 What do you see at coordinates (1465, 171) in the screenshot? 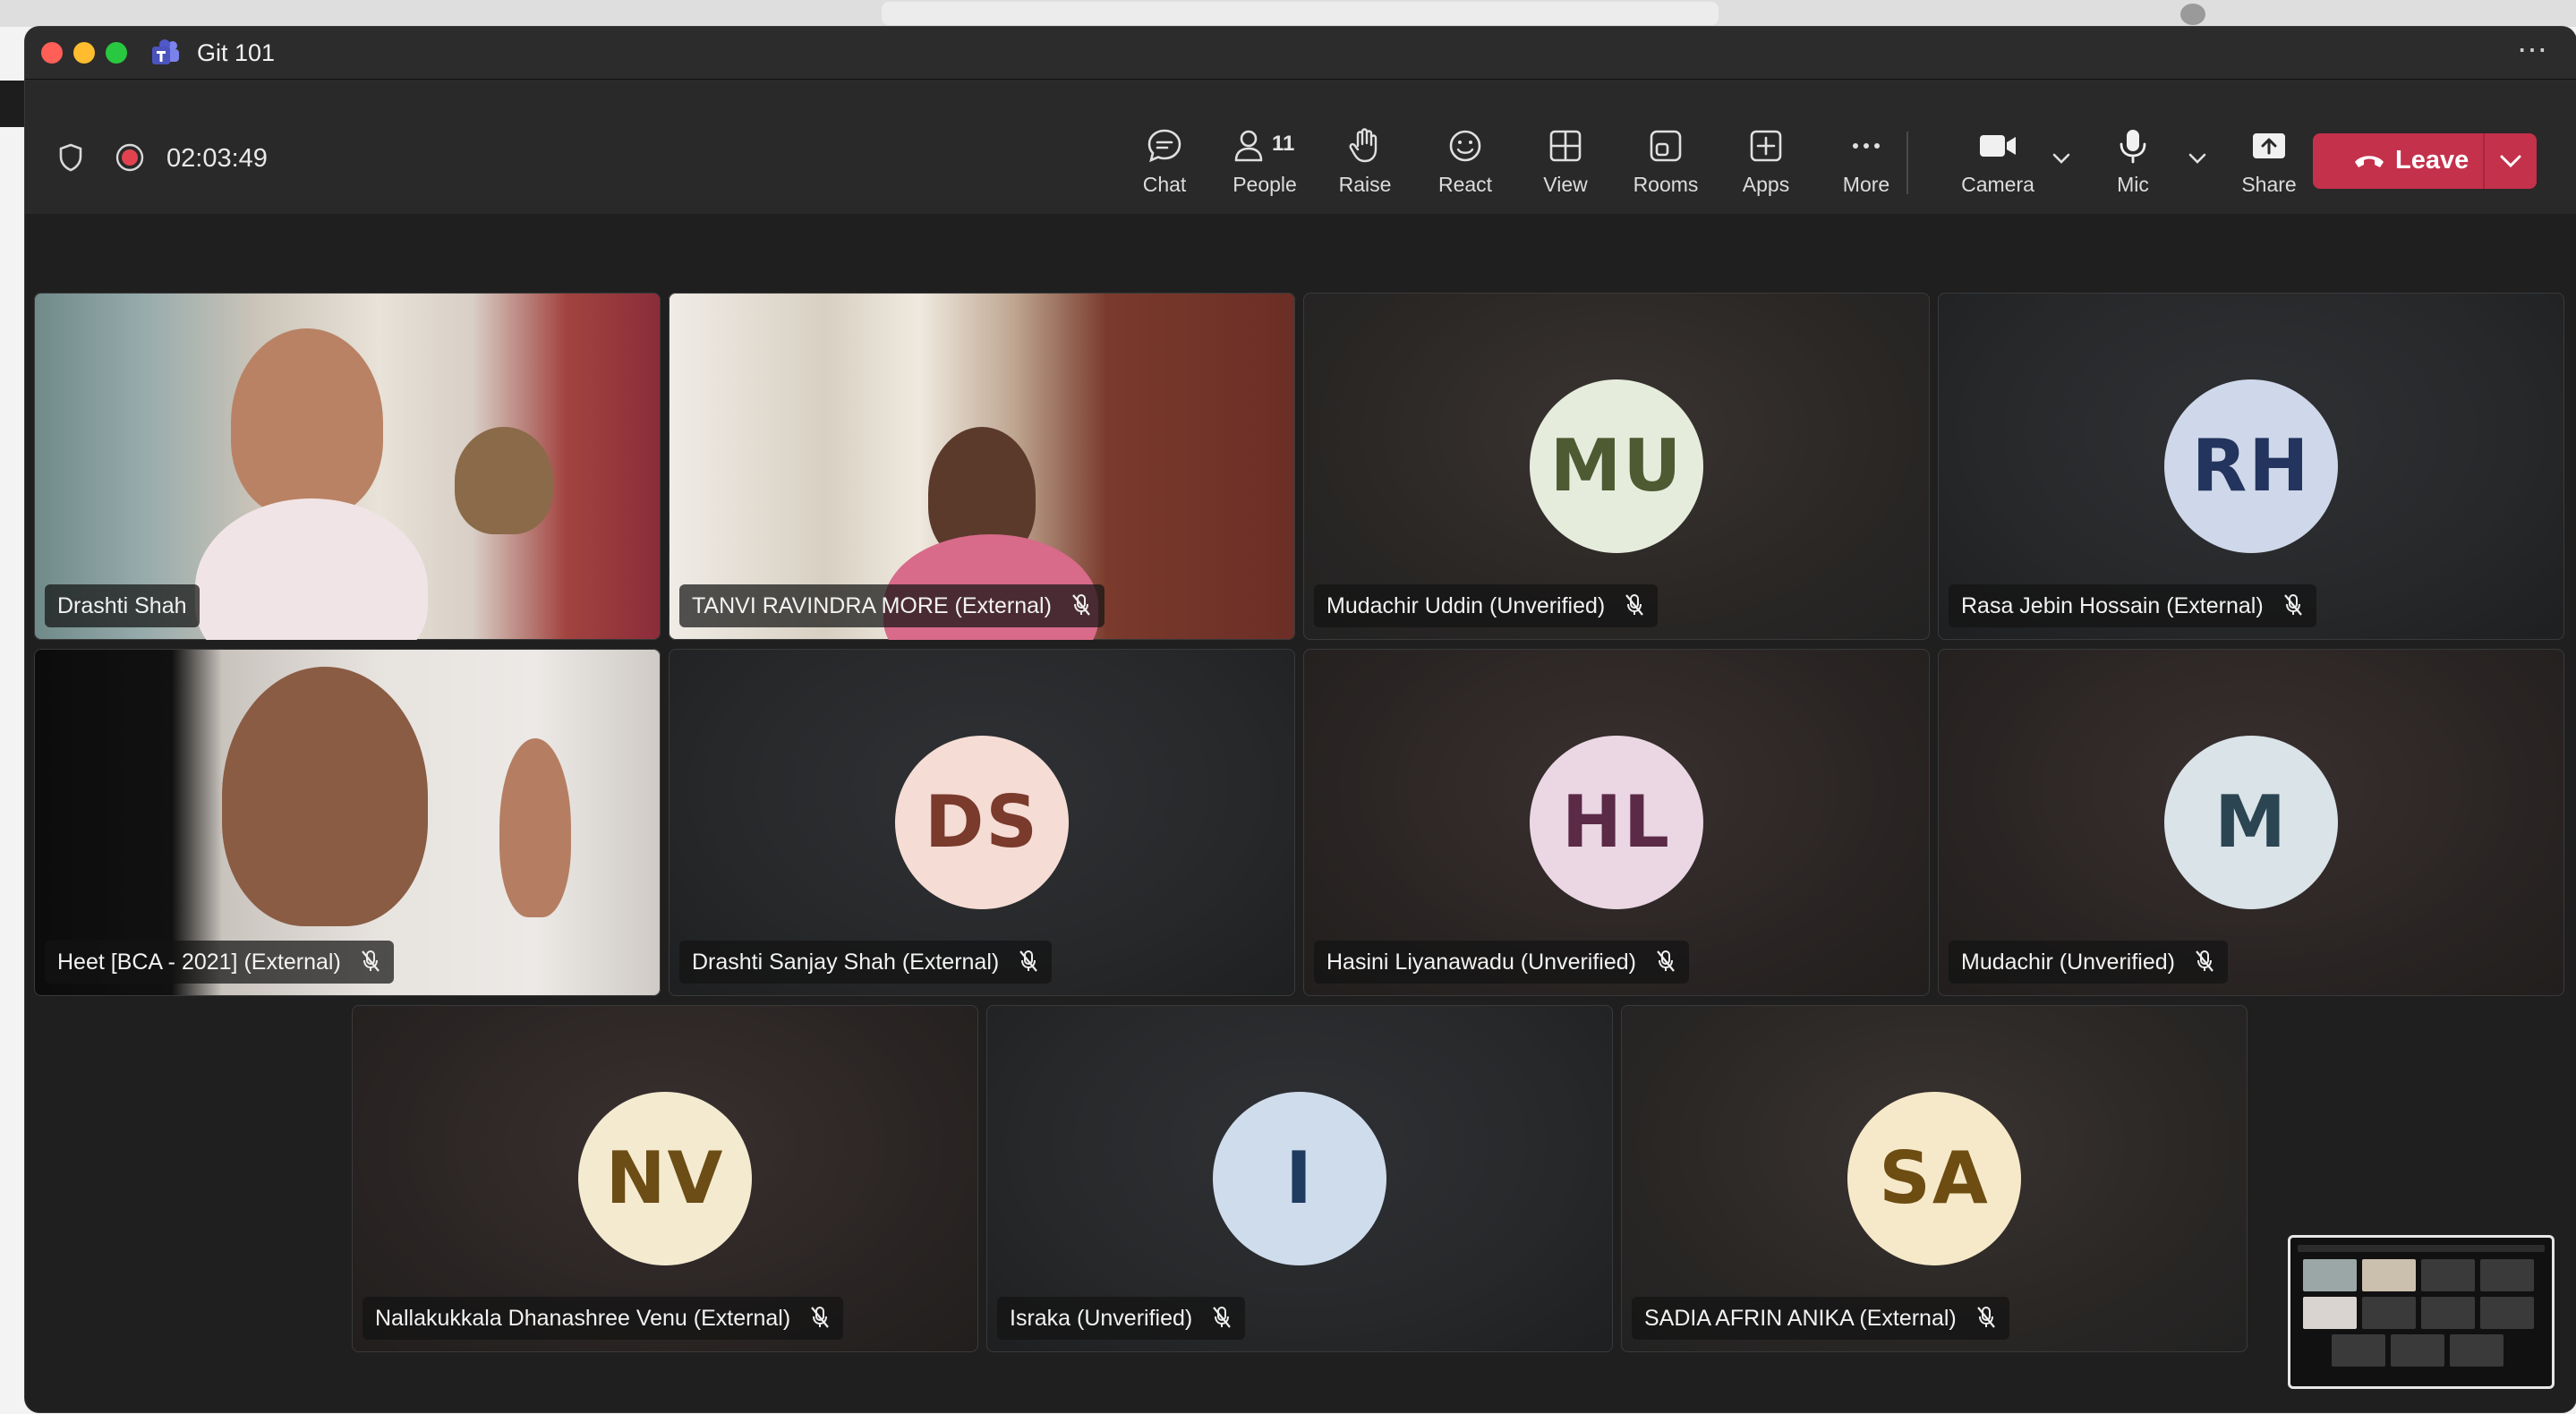
I see `react-button: React` at bounding box center [1465, 171].